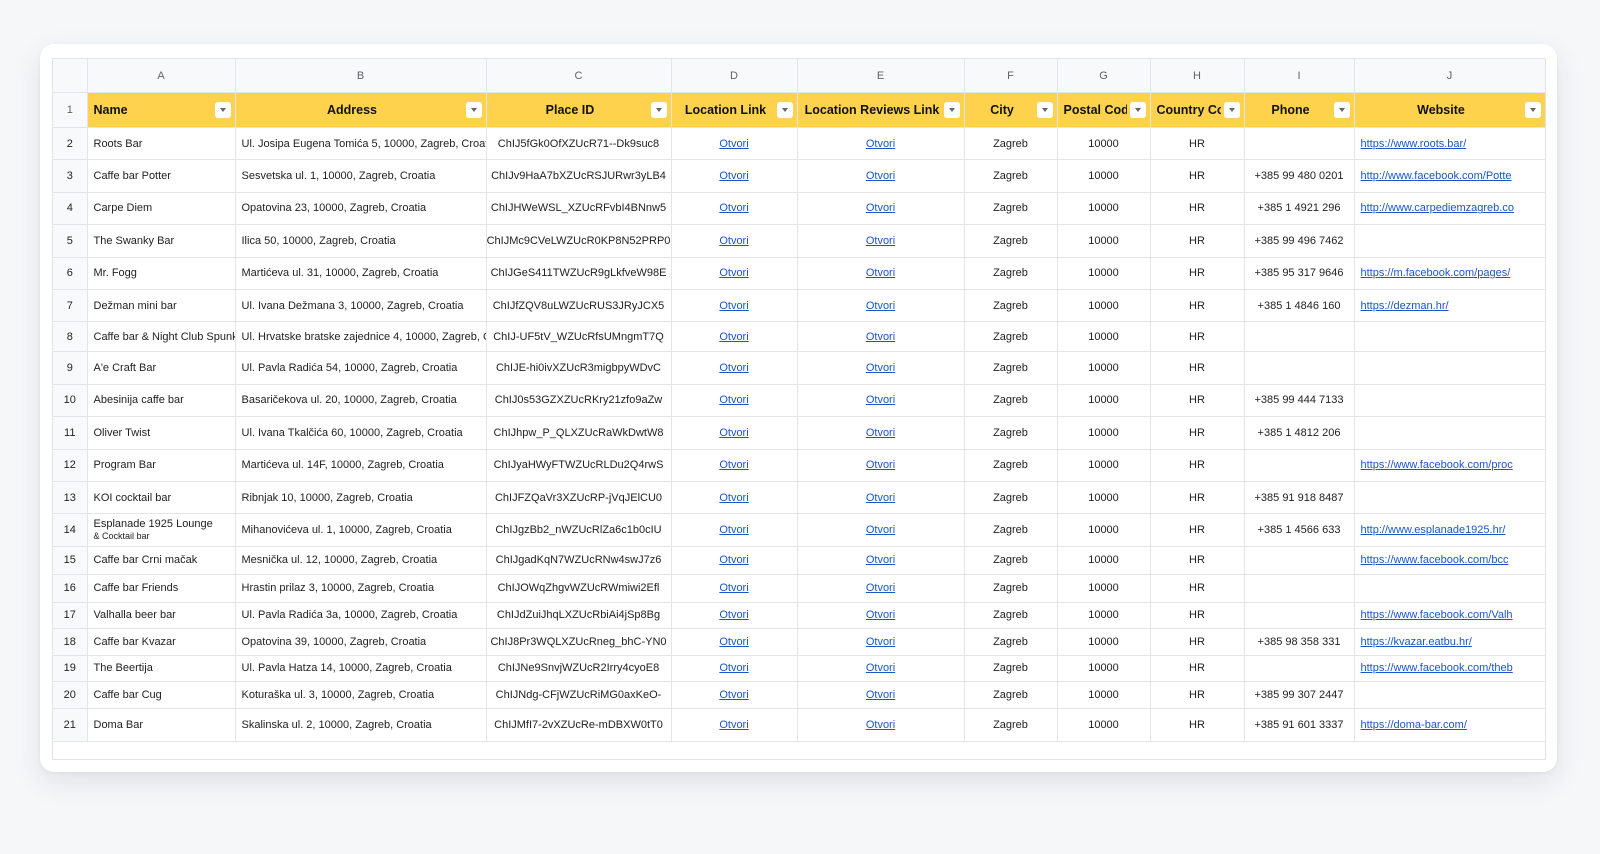 The width and height of the screenshot is (1600, 854). What do you see at coordinates (361, 176) in the screenshot?
I see `cell-address: Sesvetska ul. 1, 10000, Zagreb, Croatia` at bounding box center [361, 176].